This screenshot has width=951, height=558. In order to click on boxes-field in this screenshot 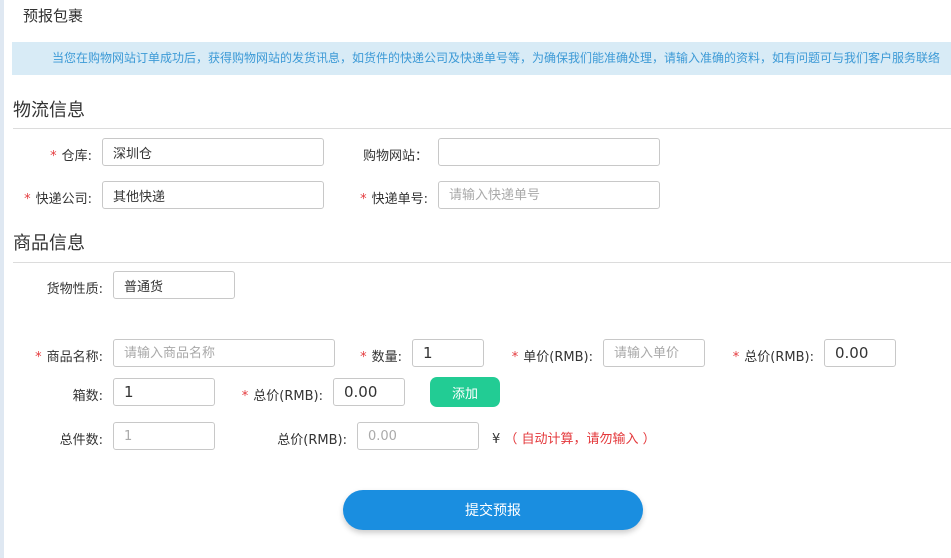, I will do `click(164, 392)`.